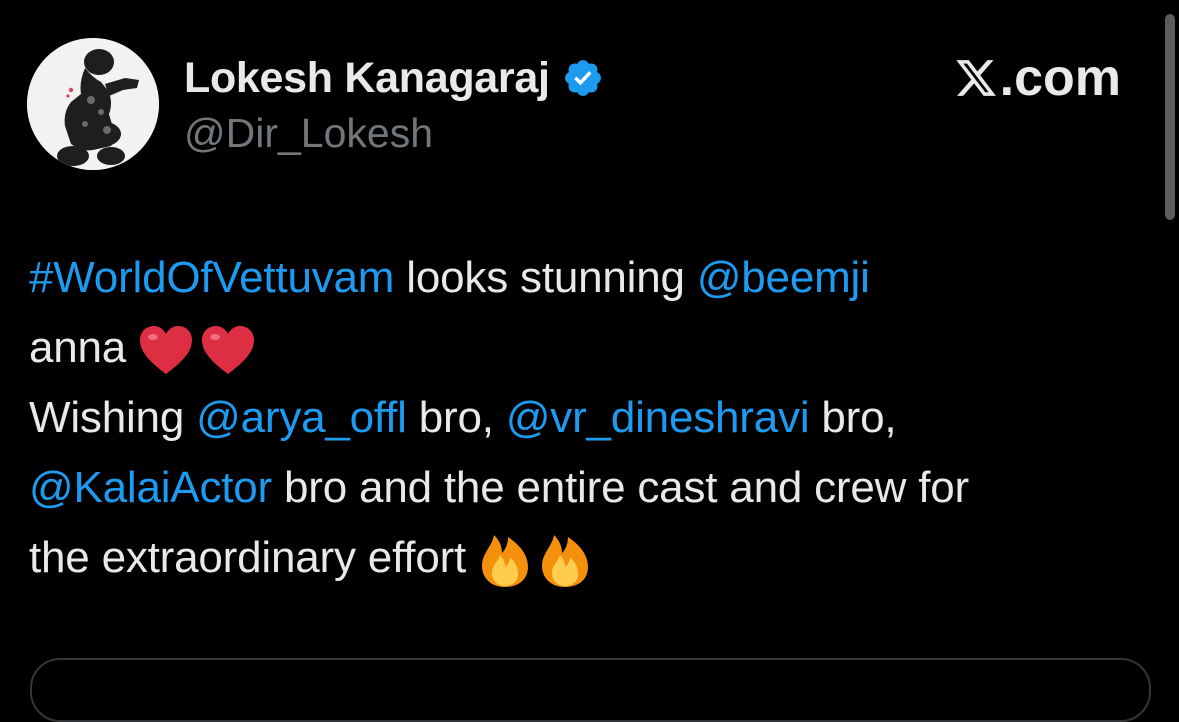  What do you see at coordinates (975, 78) in the screenshot?
I see `x-logo-icon` at bounding box center [975, 78].